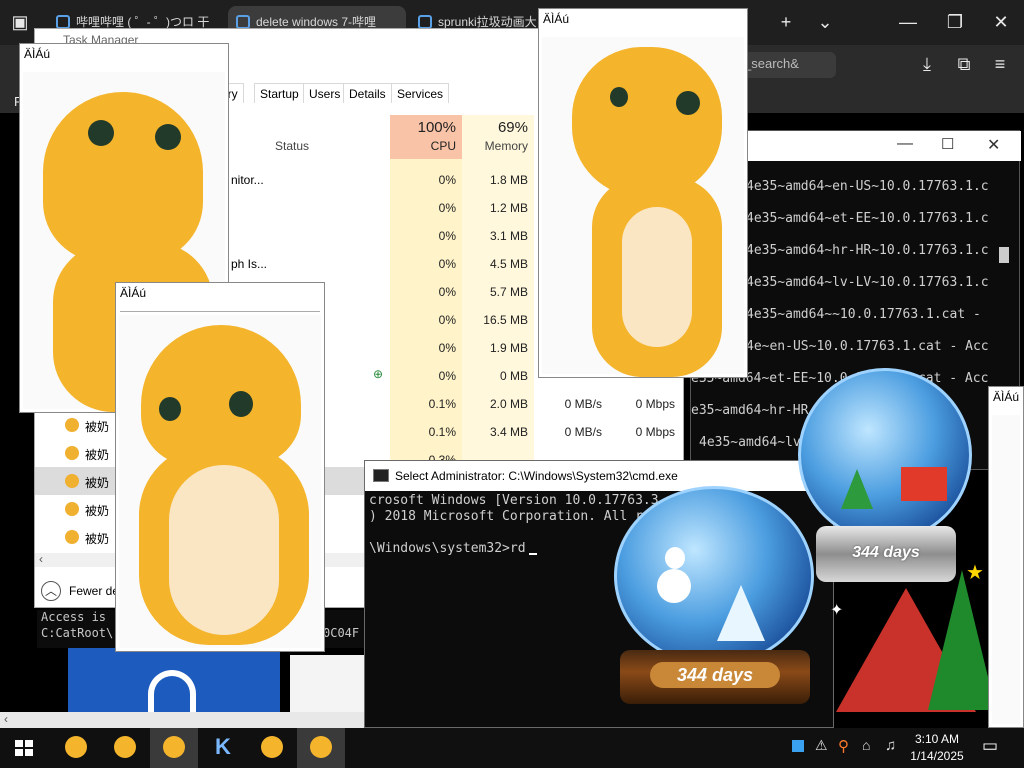 This screenshot has width=1024, height=768. What do you see at coordinates (508, 432) in the screenshot?
I see `memory-cell: 3.4 MB` at bounding box center [508, 432].